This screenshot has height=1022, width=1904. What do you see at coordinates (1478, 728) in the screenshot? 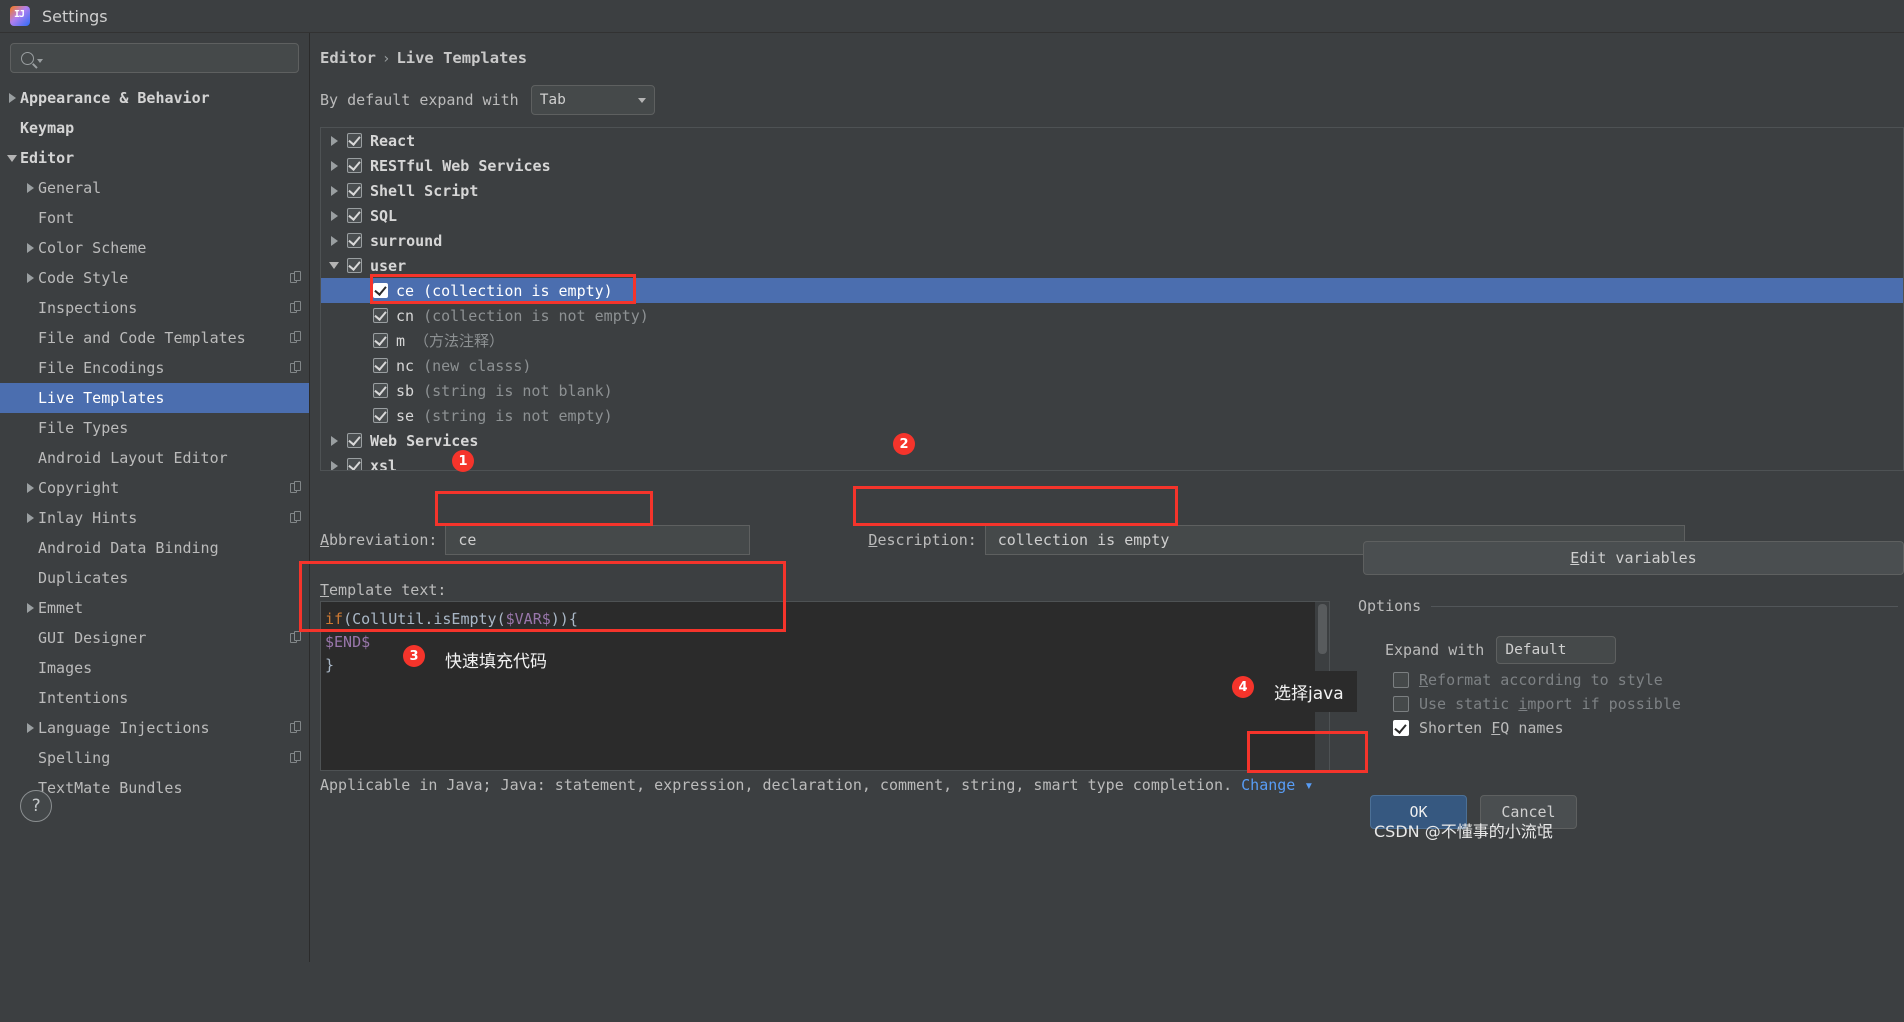
I see `option-shorten-fq-checkbox: Shorten FQ names` at bounding box center [1478, 728].